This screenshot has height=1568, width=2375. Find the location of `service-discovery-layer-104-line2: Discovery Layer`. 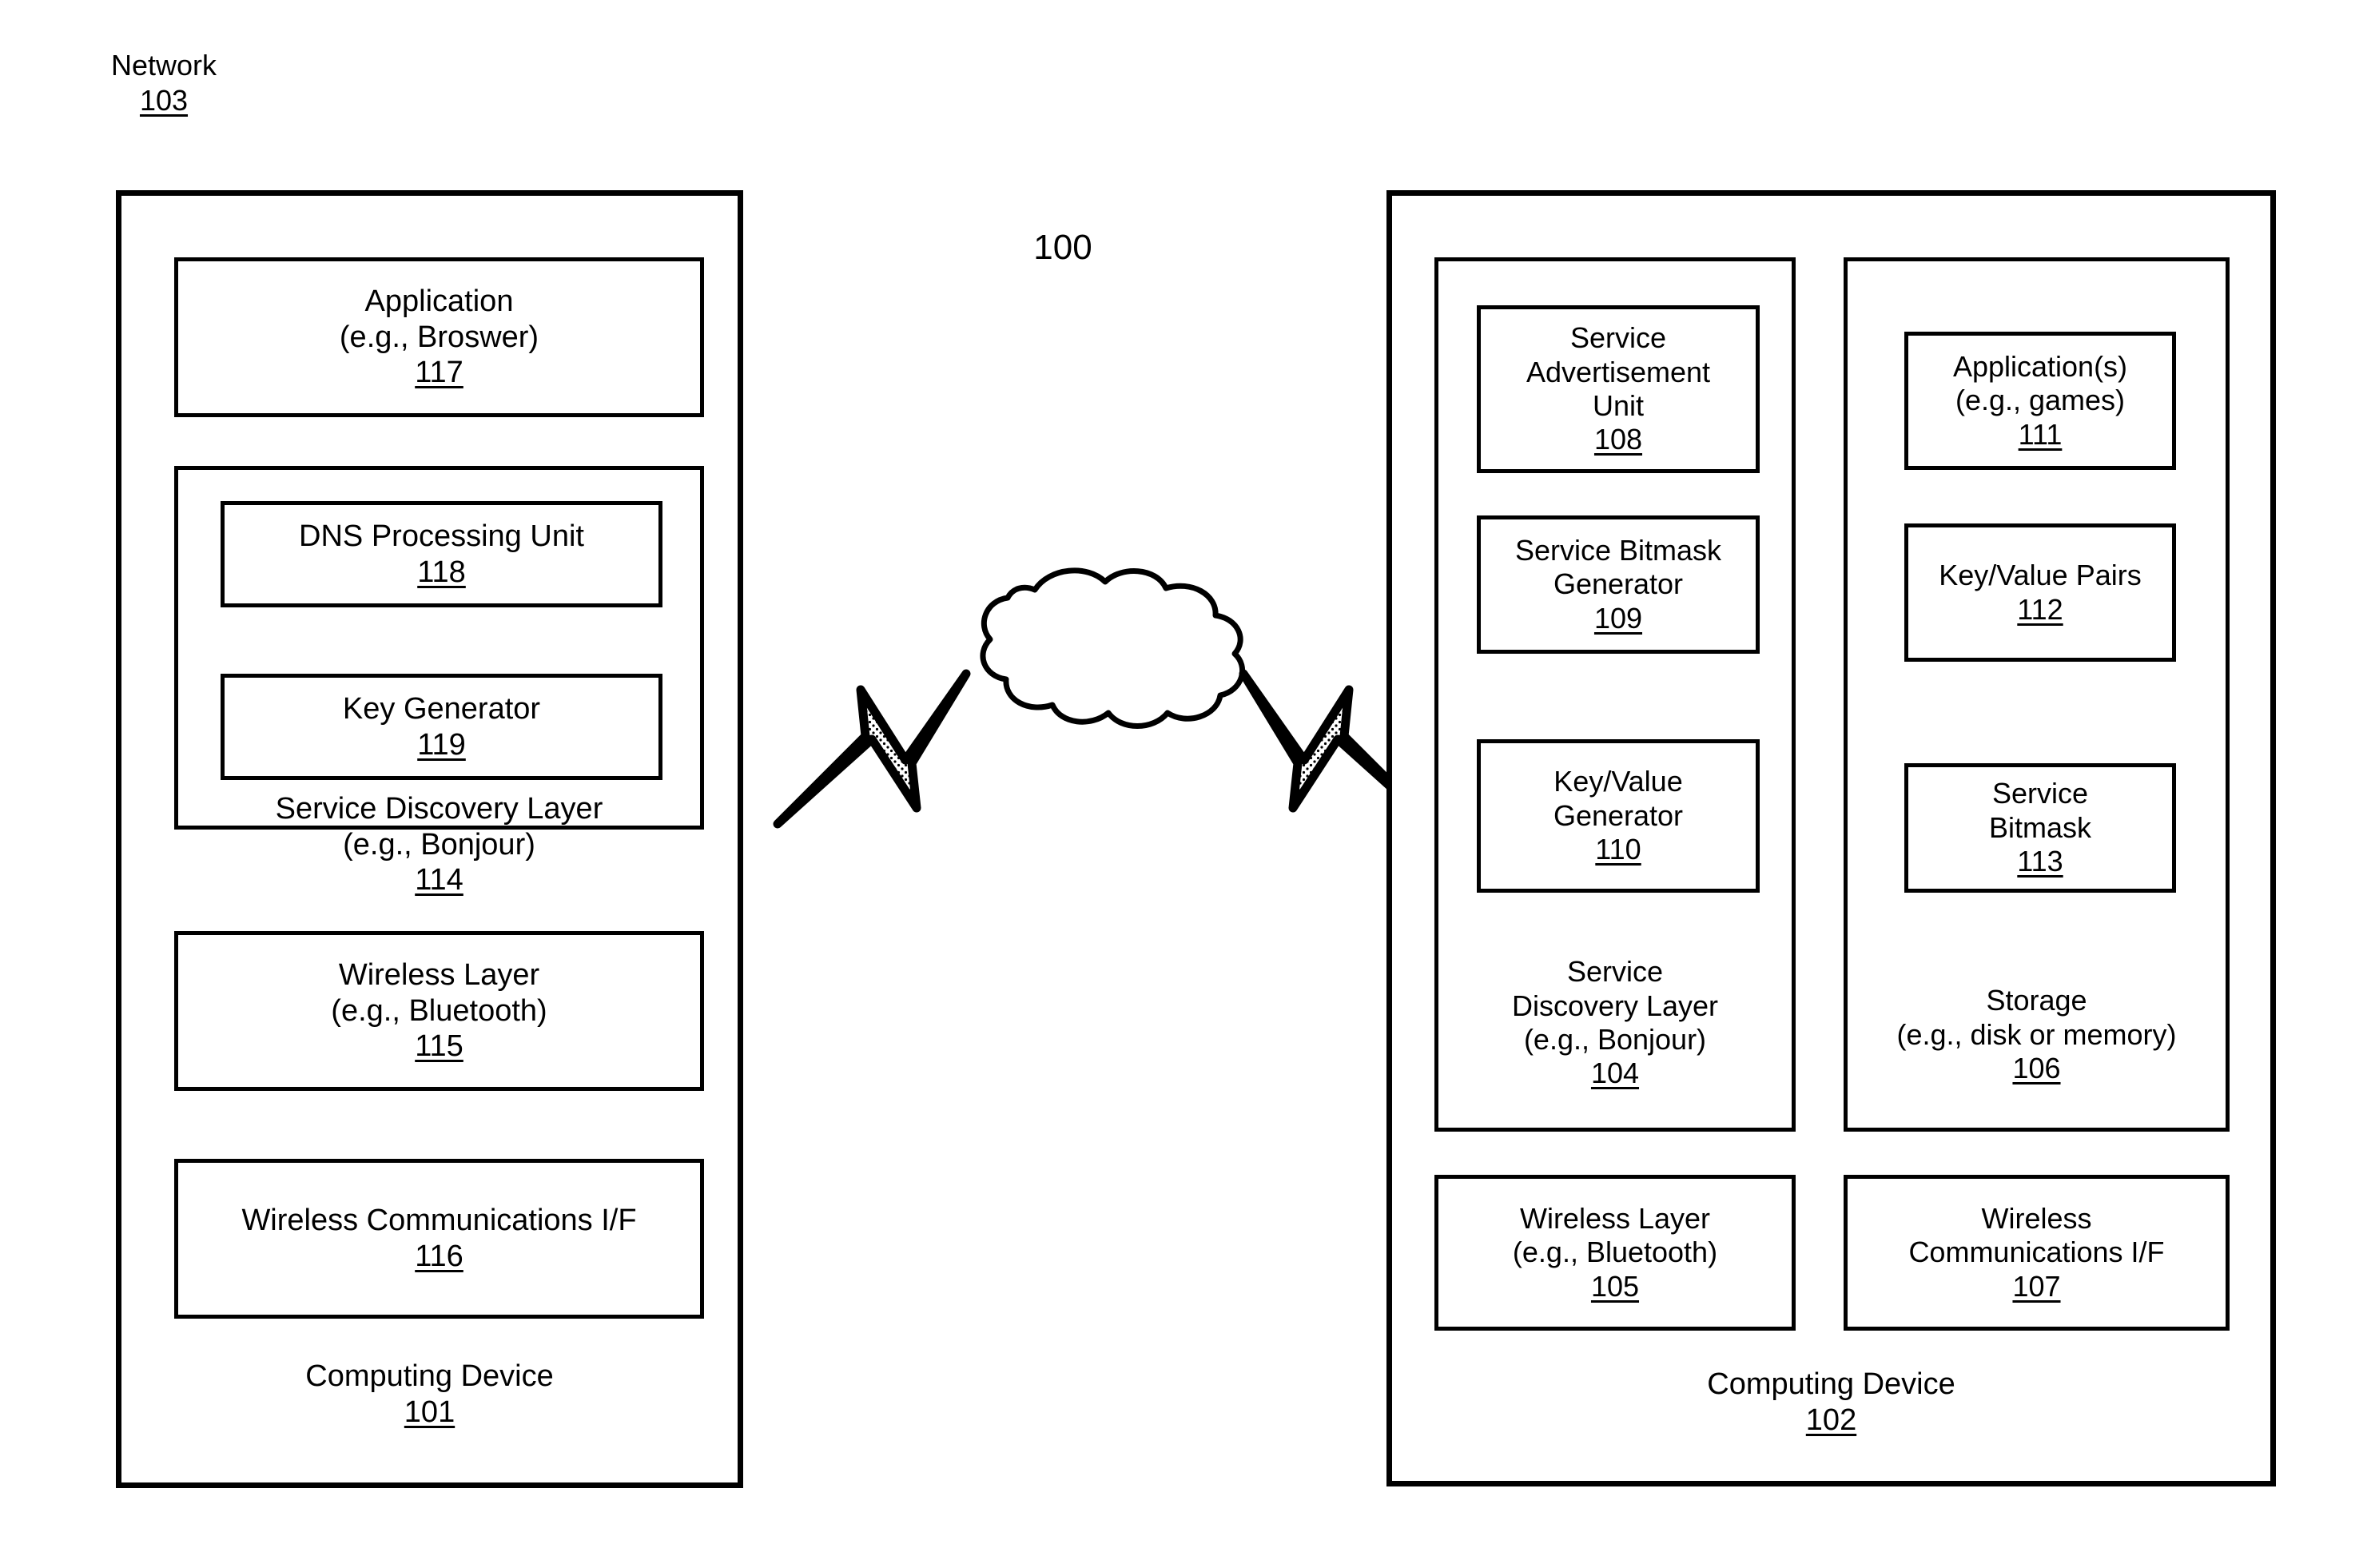

service-discovery-layer-104-line2: Discovery Layer is located at coordinates (1615, 1005).